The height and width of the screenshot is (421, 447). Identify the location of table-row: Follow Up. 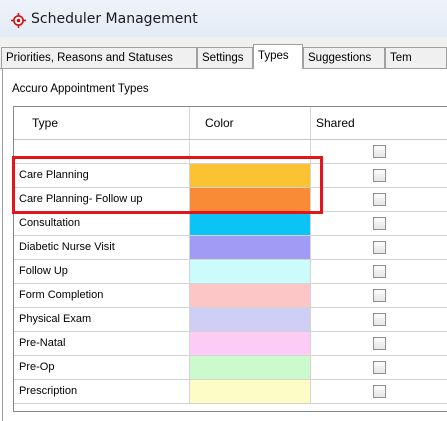
(230, 272).